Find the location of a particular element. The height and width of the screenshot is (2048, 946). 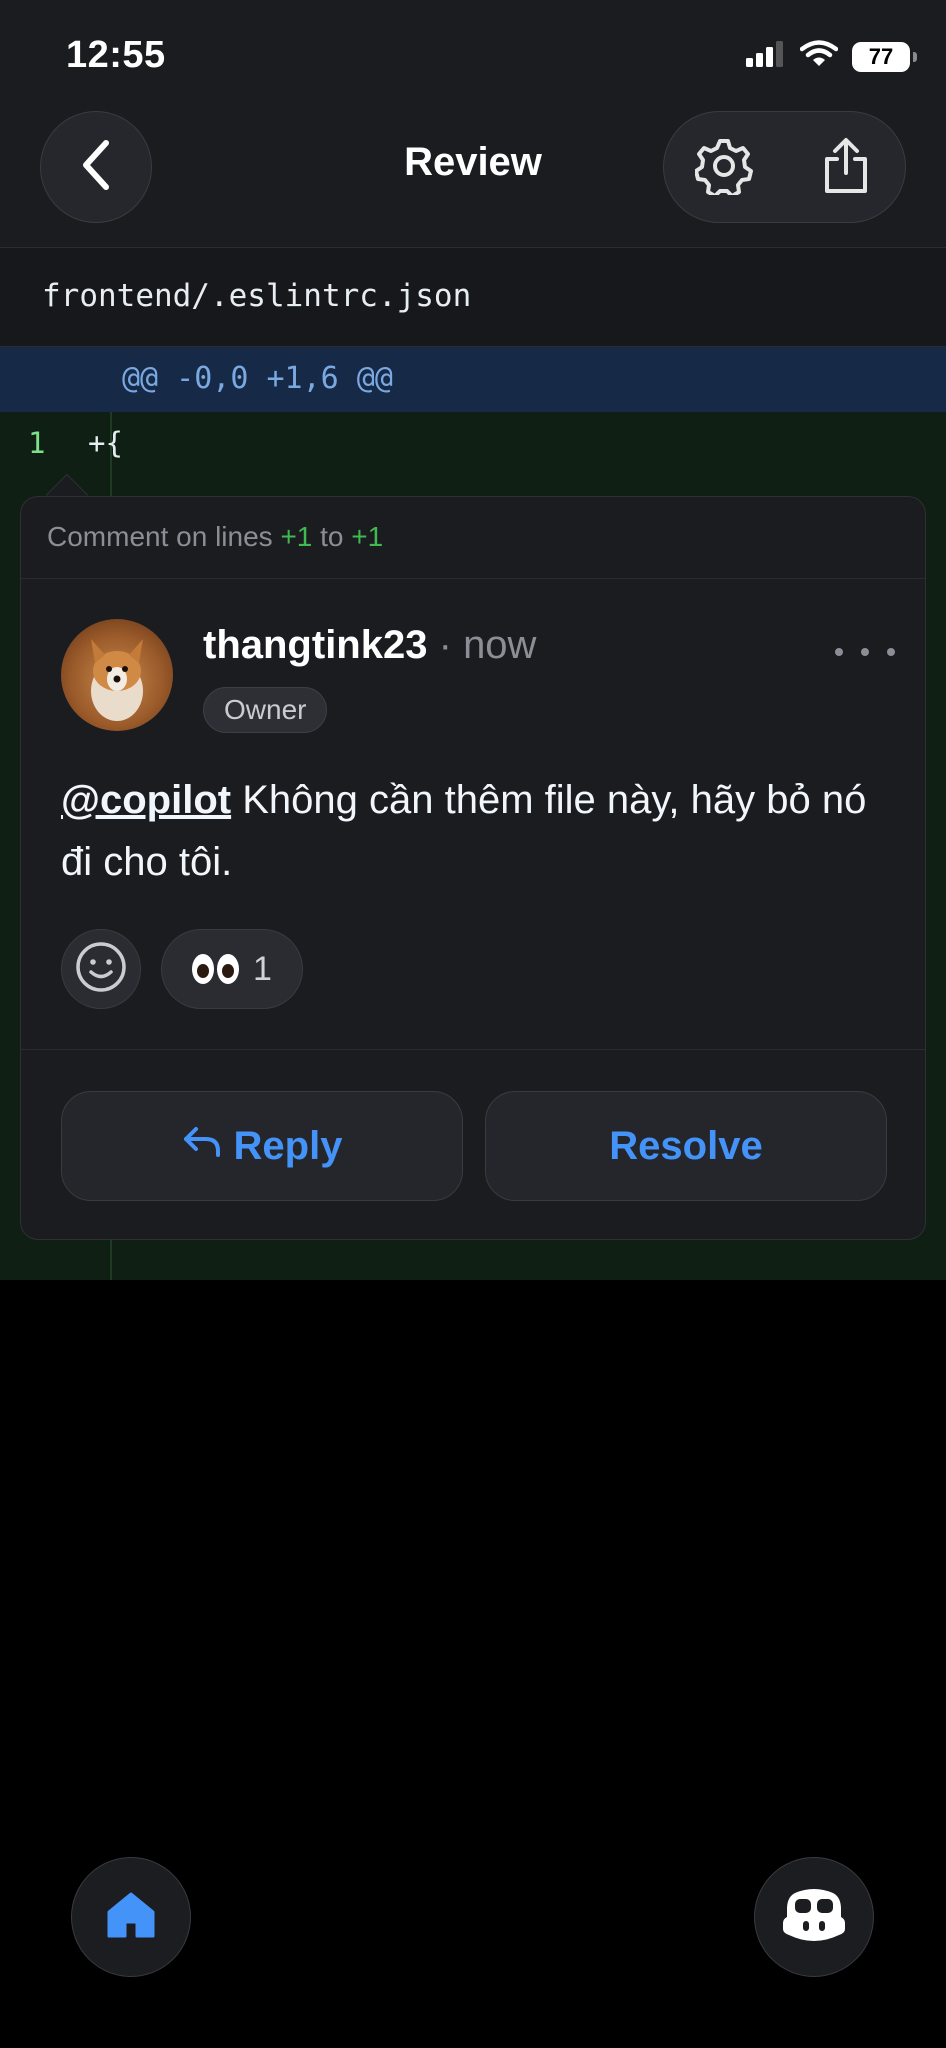

comment-context: Comment on lines +1 to +1 is located at coordinates (215, 537).